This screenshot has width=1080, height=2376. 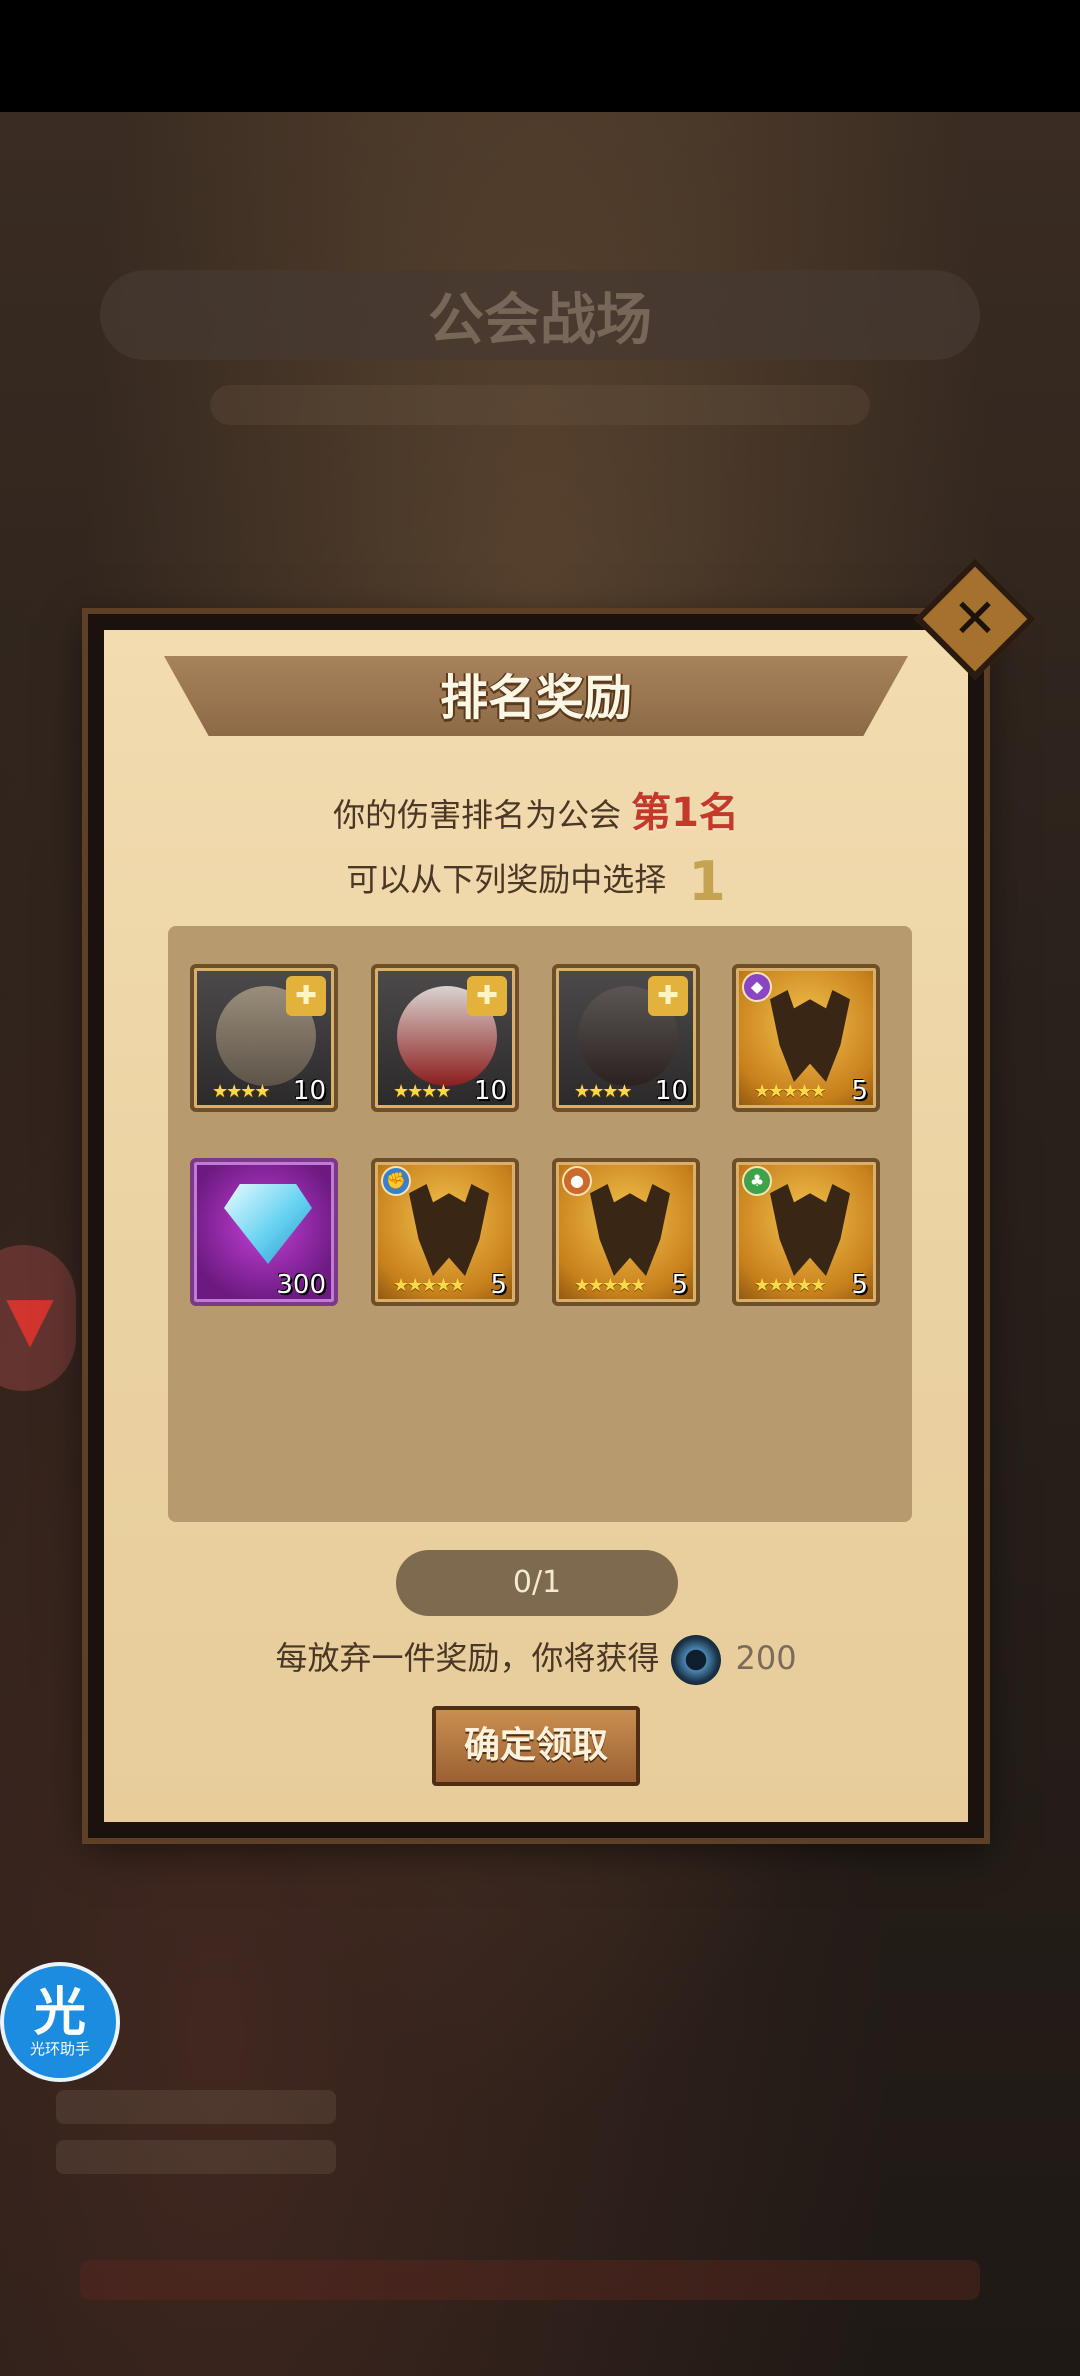 I want to click on side-event-button: ▼, so click(x=38, y=1318).